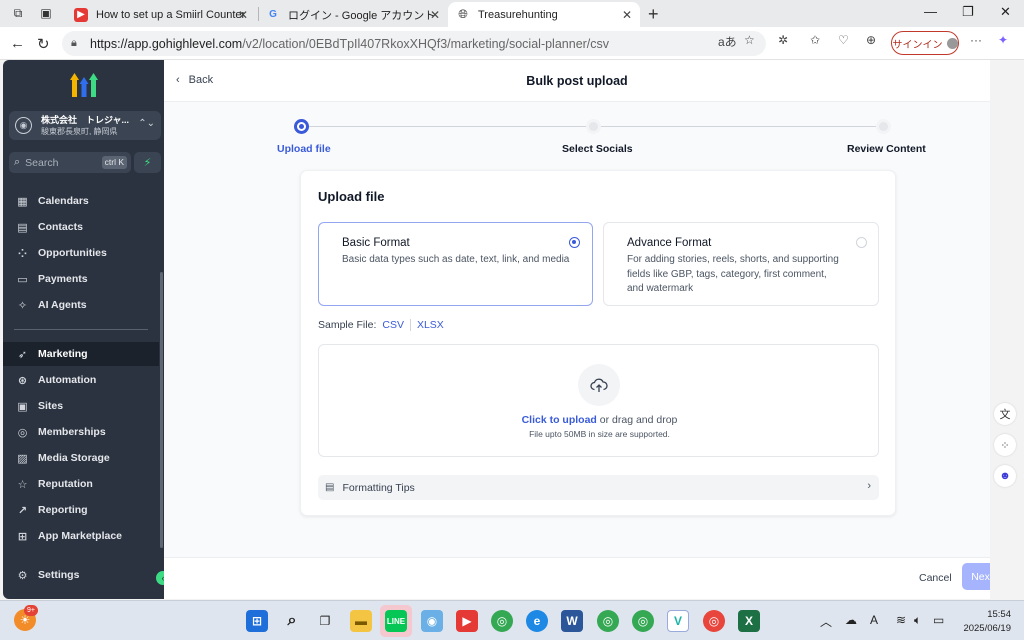  I want to click on browser-tab-3: 🌐︎ Treasurehunting ✕, so click(544, 14).